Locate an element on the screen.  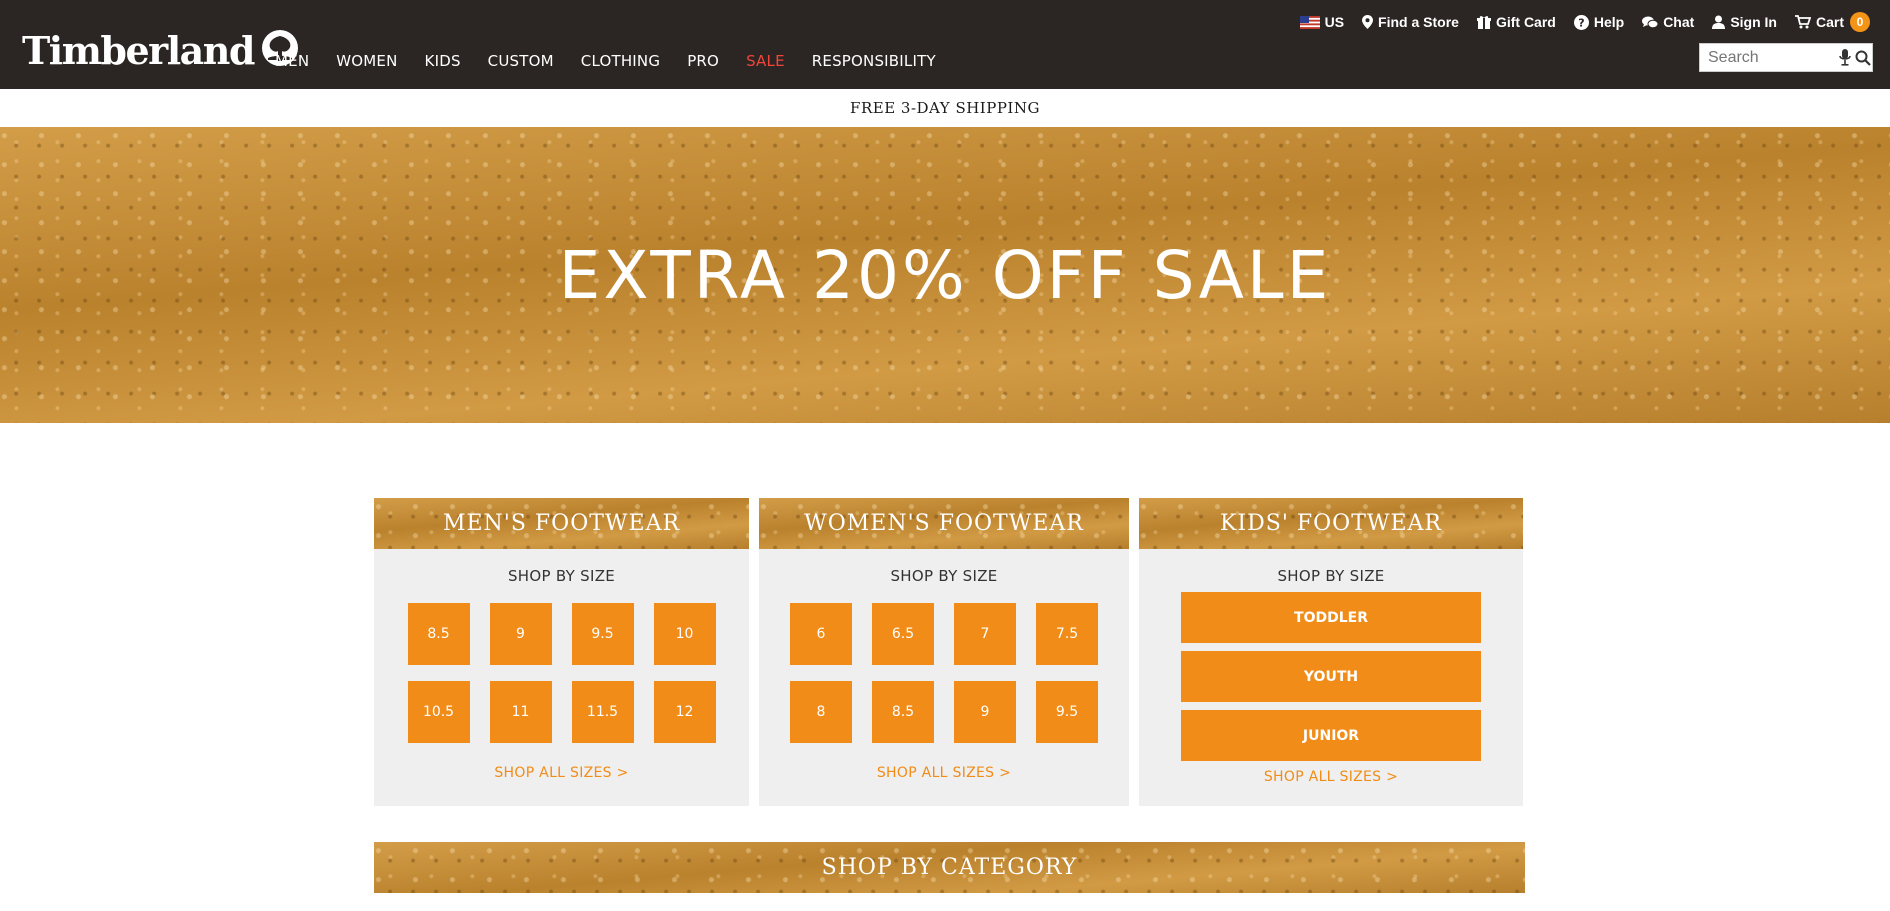
search-box is located at coordinates (1786, 57).